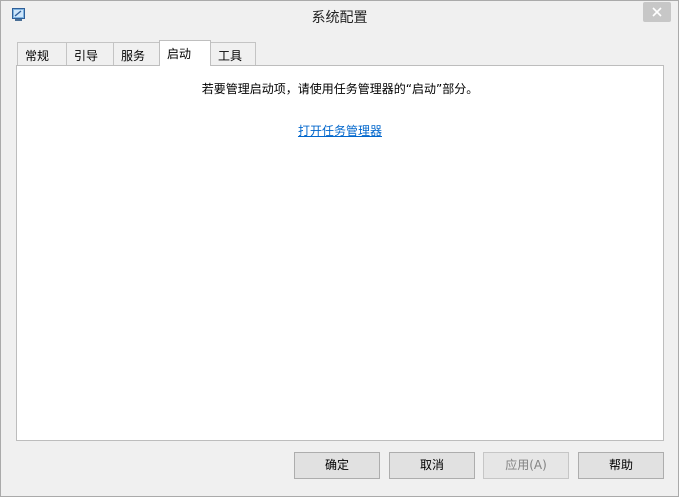 Image resolution: width=679 pixels, height=497 pixels. I want to click on tab-startup: 启动, so click(185, 53).